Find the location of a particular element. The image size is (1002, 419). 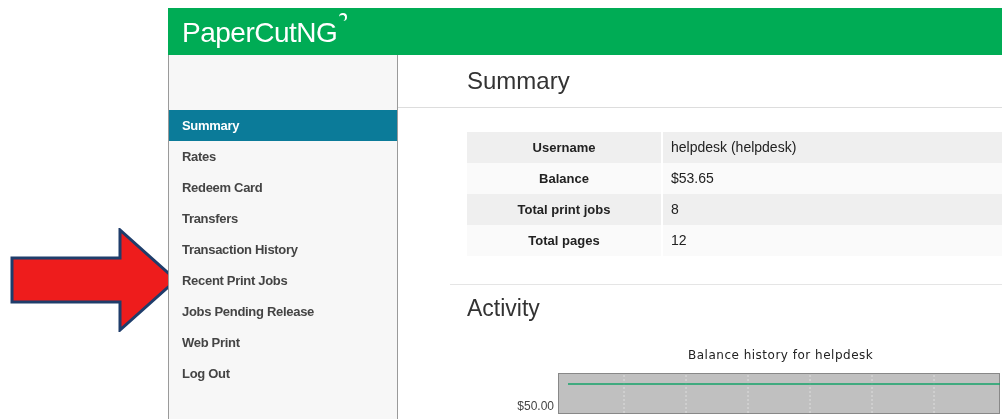

sidebar-item: Web Print is located at coordinates (283, 342).